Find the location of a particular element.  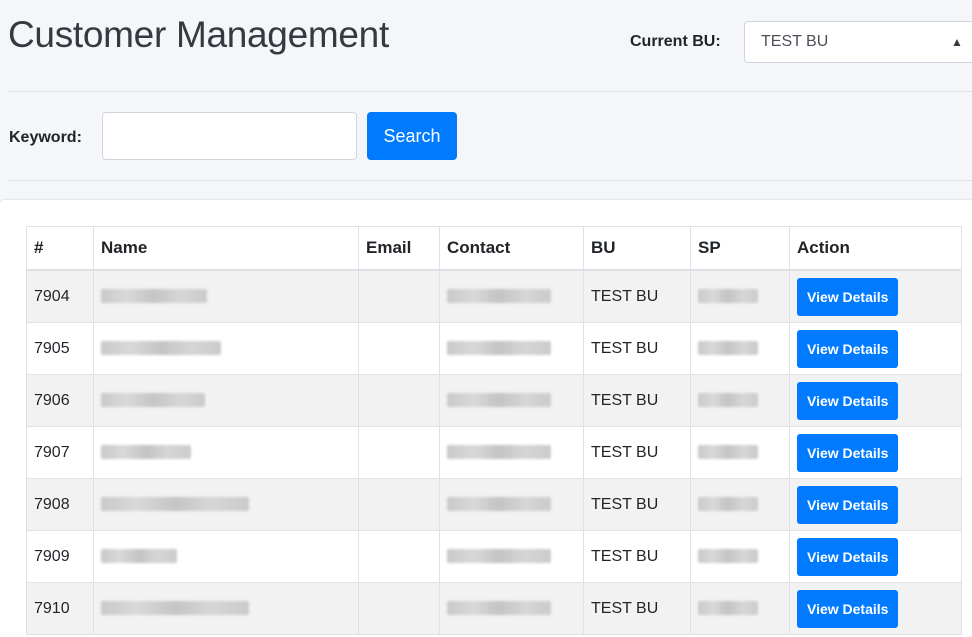

search-button: Search is located at coordinates (412, 136).